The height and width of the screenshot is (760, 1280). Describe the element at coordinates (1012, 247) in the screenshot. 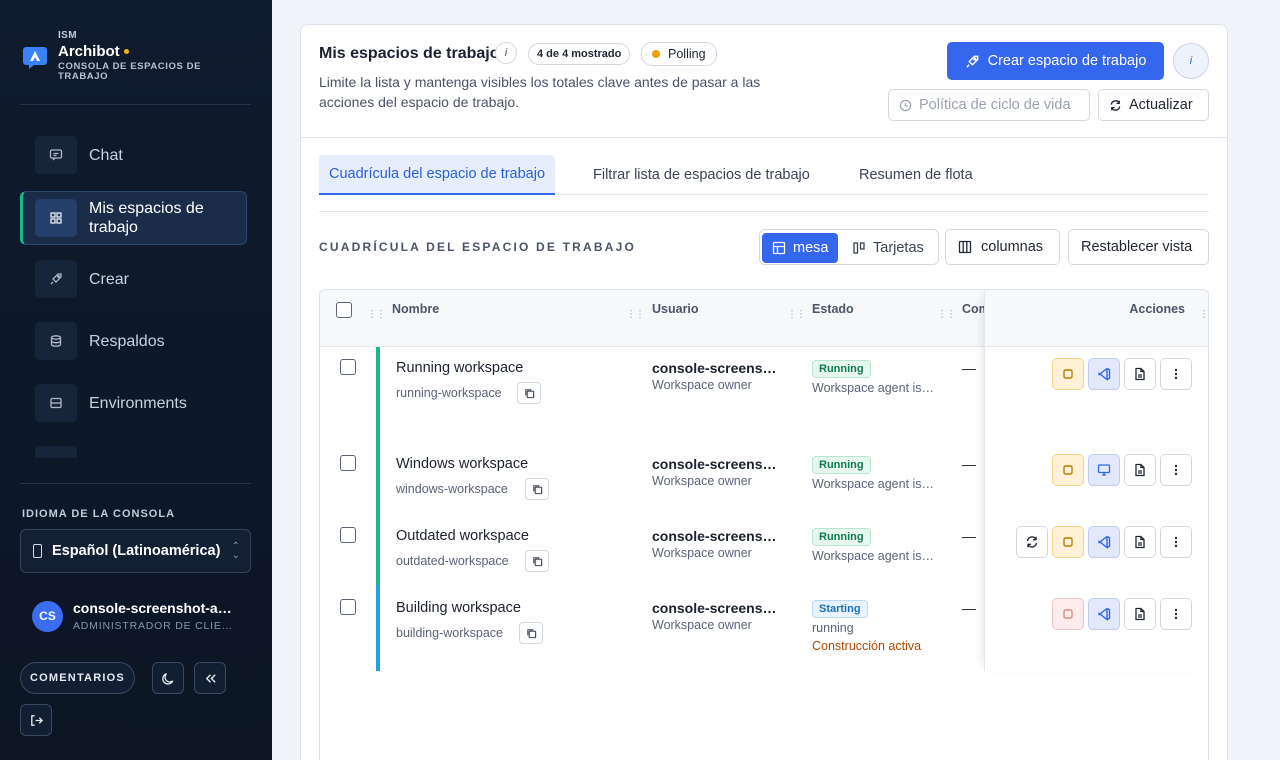

I see `columns-label: columnas` at that location.